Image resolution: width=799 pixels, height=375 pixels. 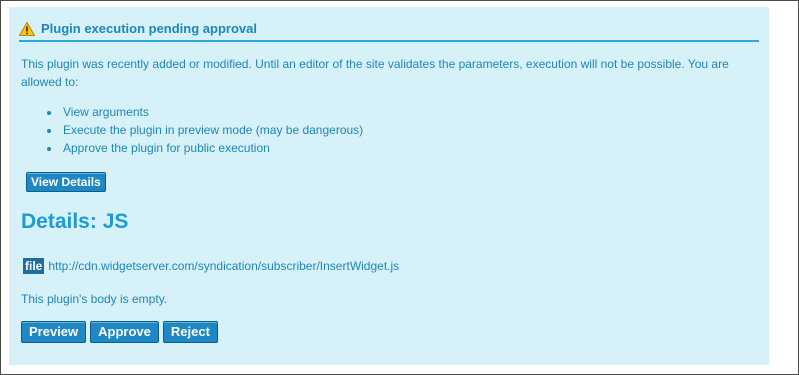 I want to click on view-details-button: View Details, so click(x=66, y=182).